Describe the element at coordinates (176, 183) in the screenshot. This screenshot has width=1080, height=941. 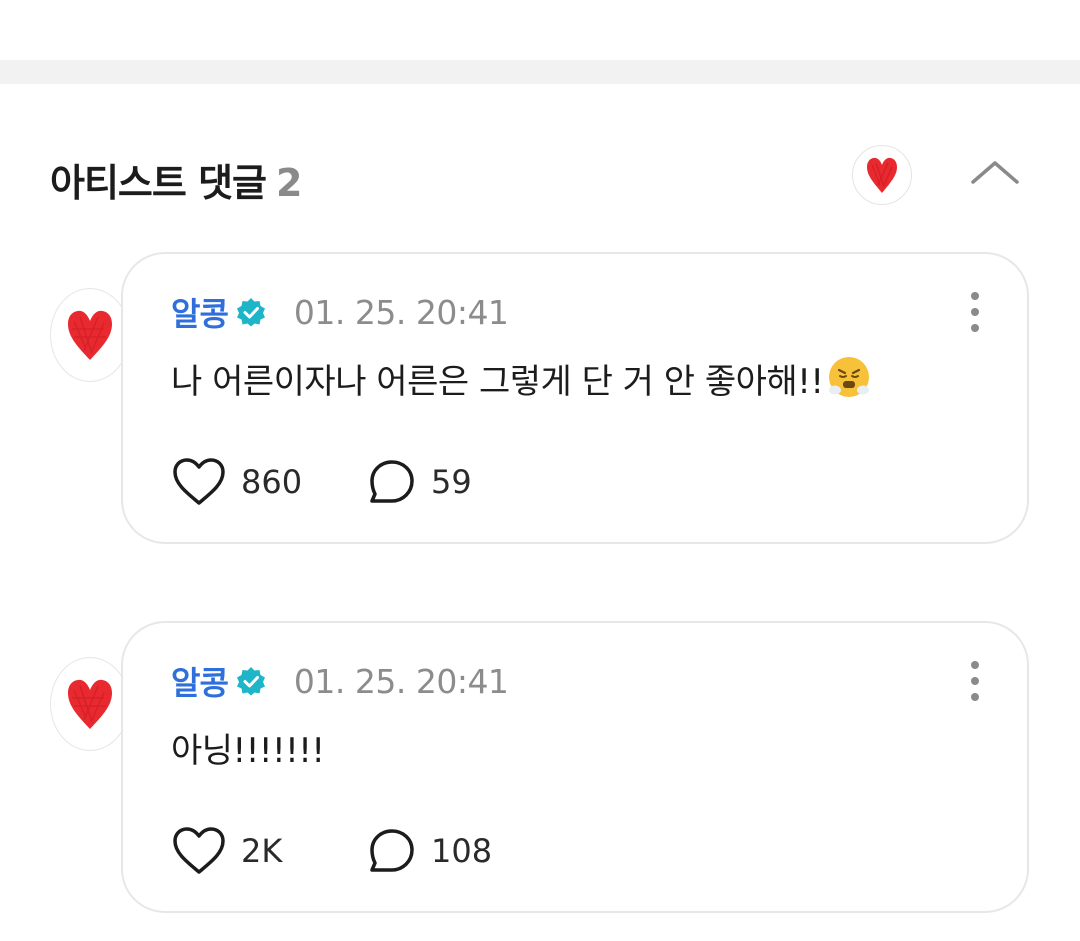
I see `section-title: 아티스트 댓글 2` at that location.